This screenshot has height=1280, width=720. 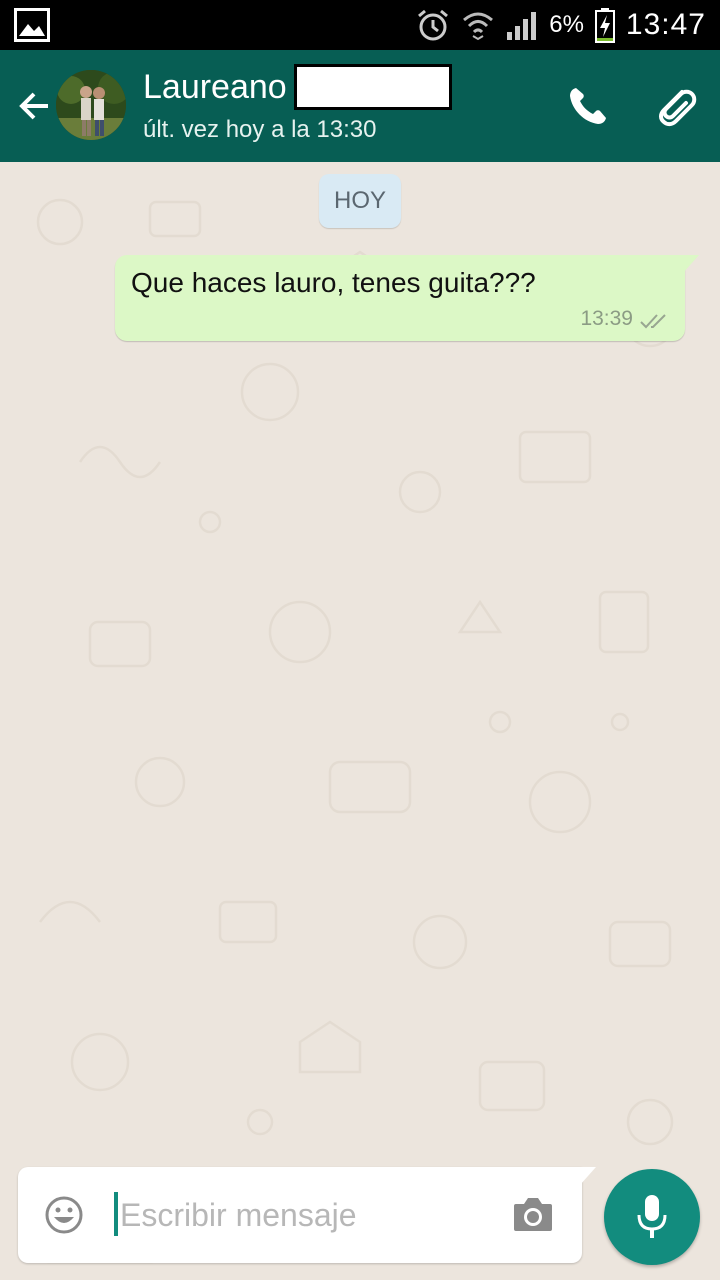 I want to click on status-bar: 6% 13:47, so click(x=360, y=25).